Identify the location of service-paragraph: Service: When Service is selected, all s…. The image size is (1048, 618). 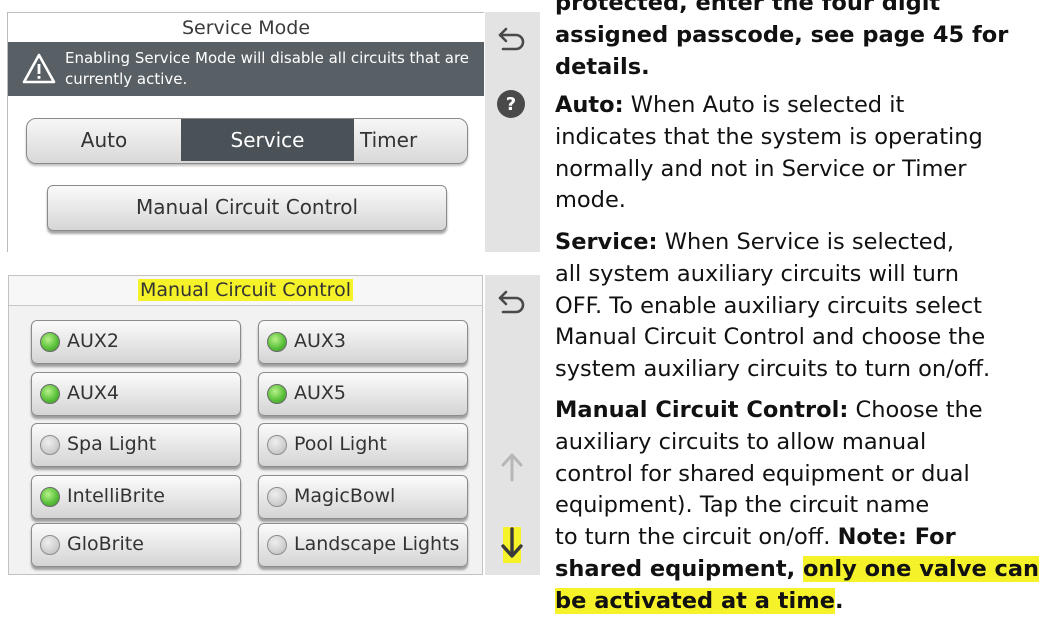
(801, 306).